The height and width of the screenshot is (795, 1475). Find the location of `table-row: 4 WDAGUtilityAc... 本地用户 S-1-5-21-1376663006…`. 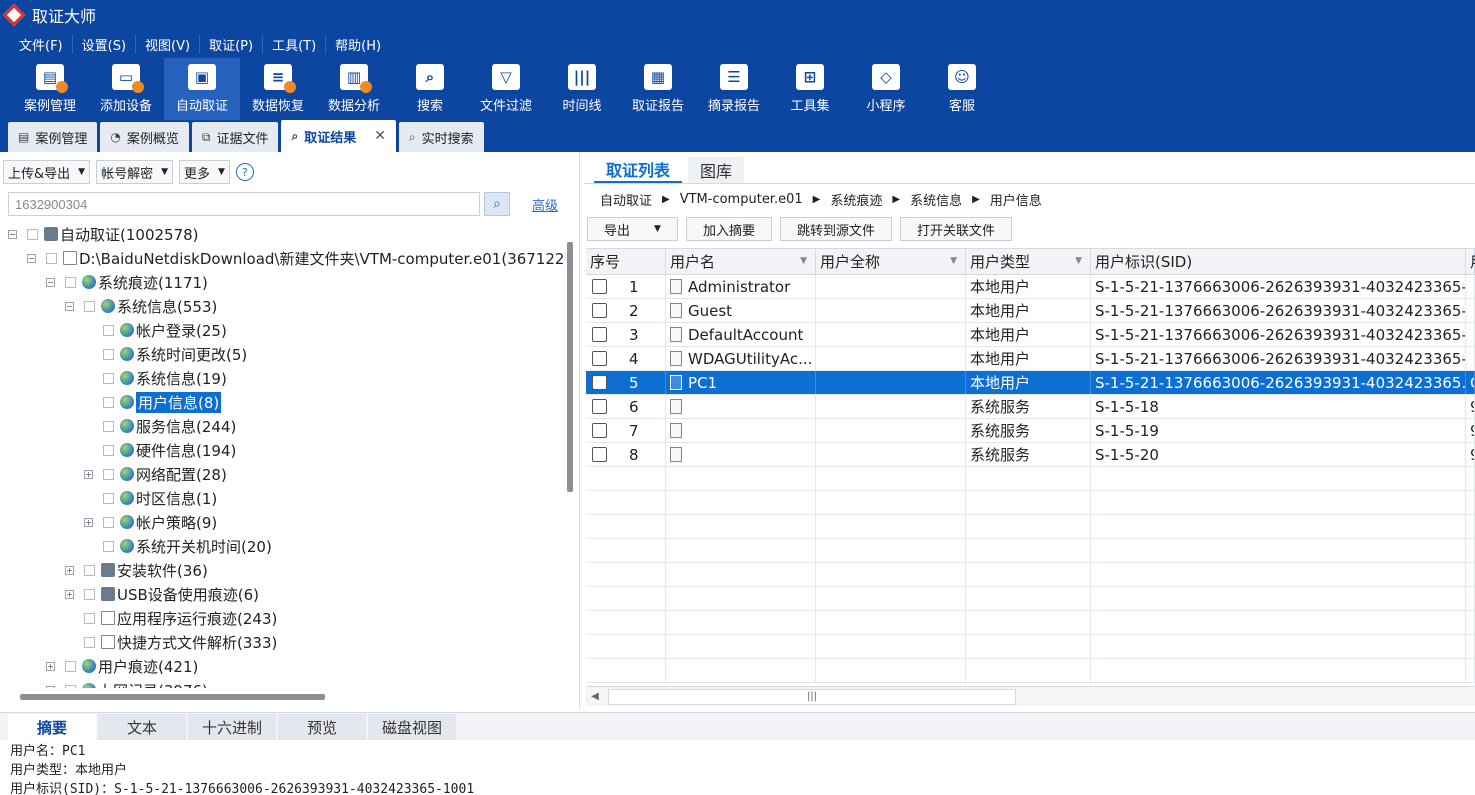

table-row: 4 WDAGUtilityAc... 本地用户 S-1-5-21-1376663006… is located at coordinates (1030, 359).